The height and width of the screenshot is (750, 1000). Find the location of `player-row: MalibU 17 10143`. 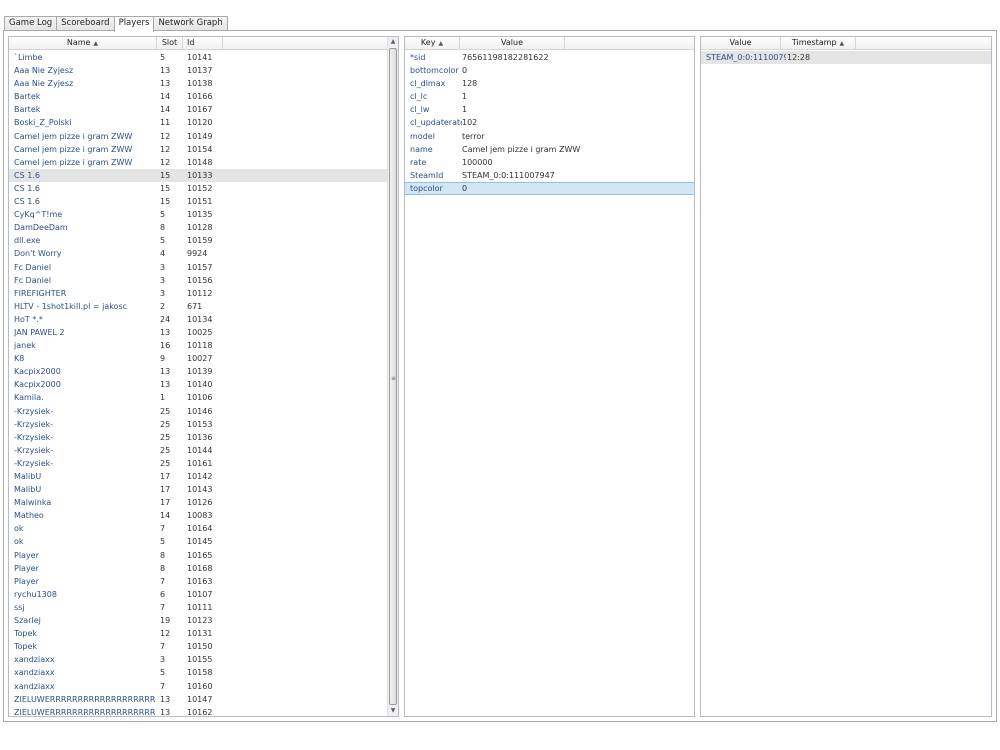

player-row: MalibU 17 10143 is located at coordinates (203, 489).